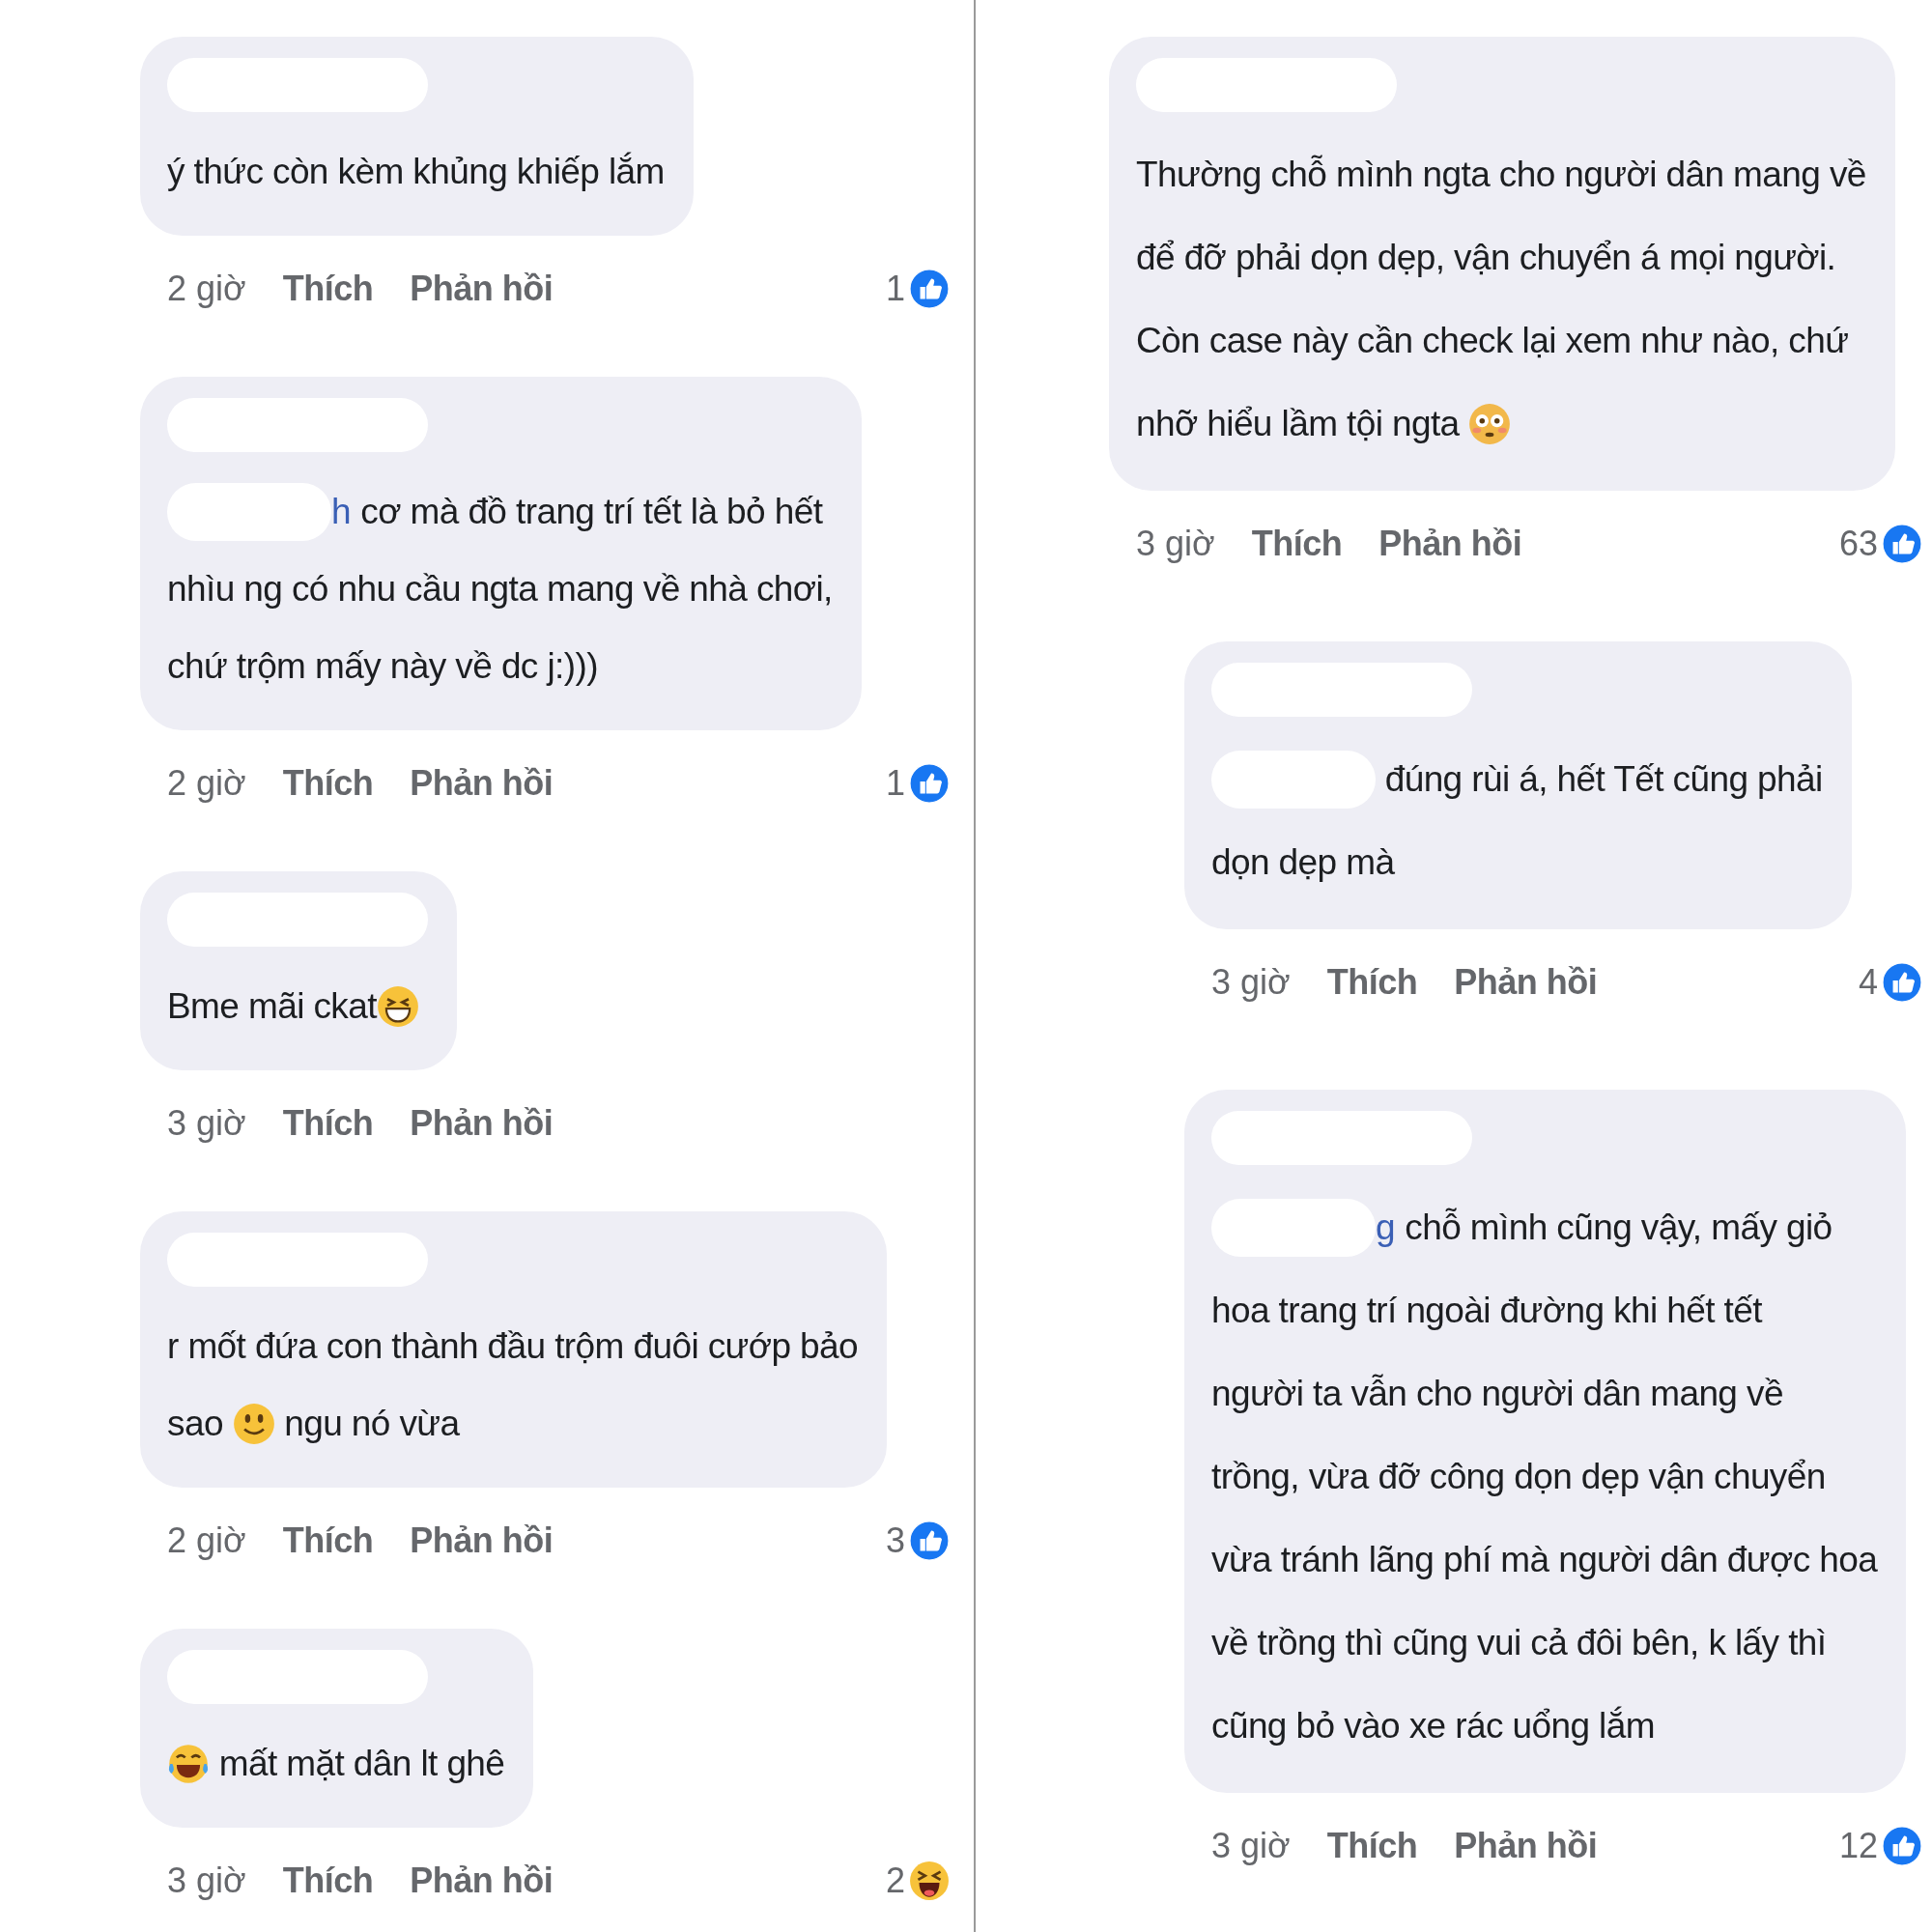 The height and width of the screenshot is (1932, 1932). Describe the element at coordinates (591, 512) in the screenshot. I see `comment-text: cơ mà đồ trang trí tết là bỏ hết` at that location.